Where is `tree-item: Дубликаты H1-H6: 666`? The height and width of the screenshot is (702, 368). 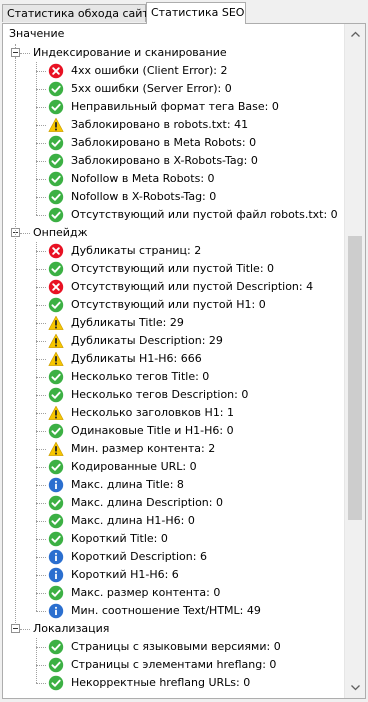
tree-item: Дубликаты H1-H6: 666 is located at coordinates (173, 359).